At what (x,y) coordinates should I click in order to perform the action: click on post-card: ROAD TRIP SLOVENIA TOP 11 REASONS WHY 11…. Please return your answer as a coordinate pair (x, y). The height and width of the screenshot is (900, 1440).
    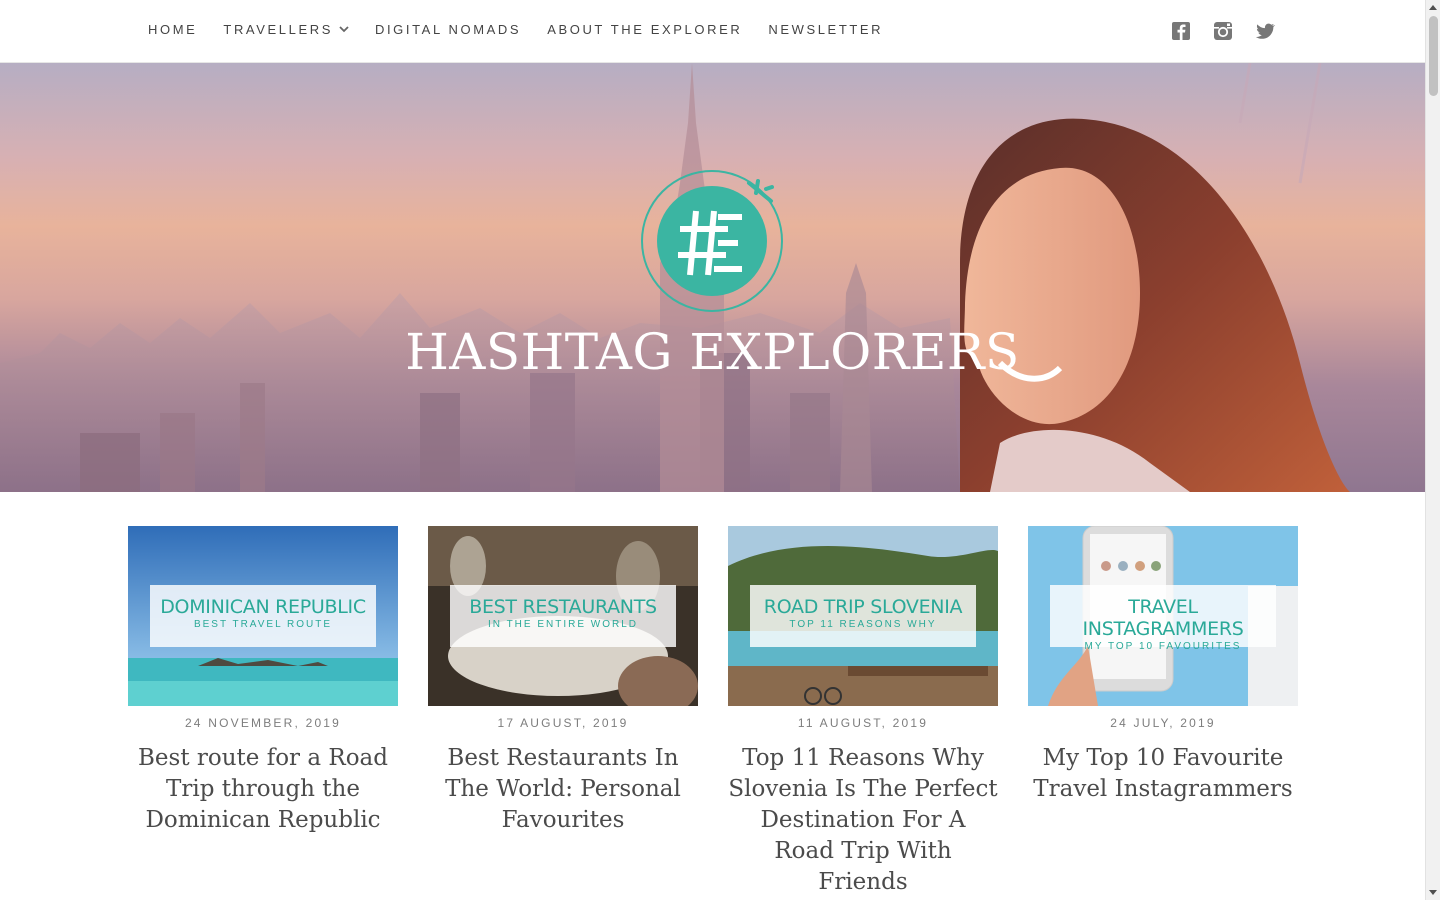
    Looking at the image, I should click on (863, 712).